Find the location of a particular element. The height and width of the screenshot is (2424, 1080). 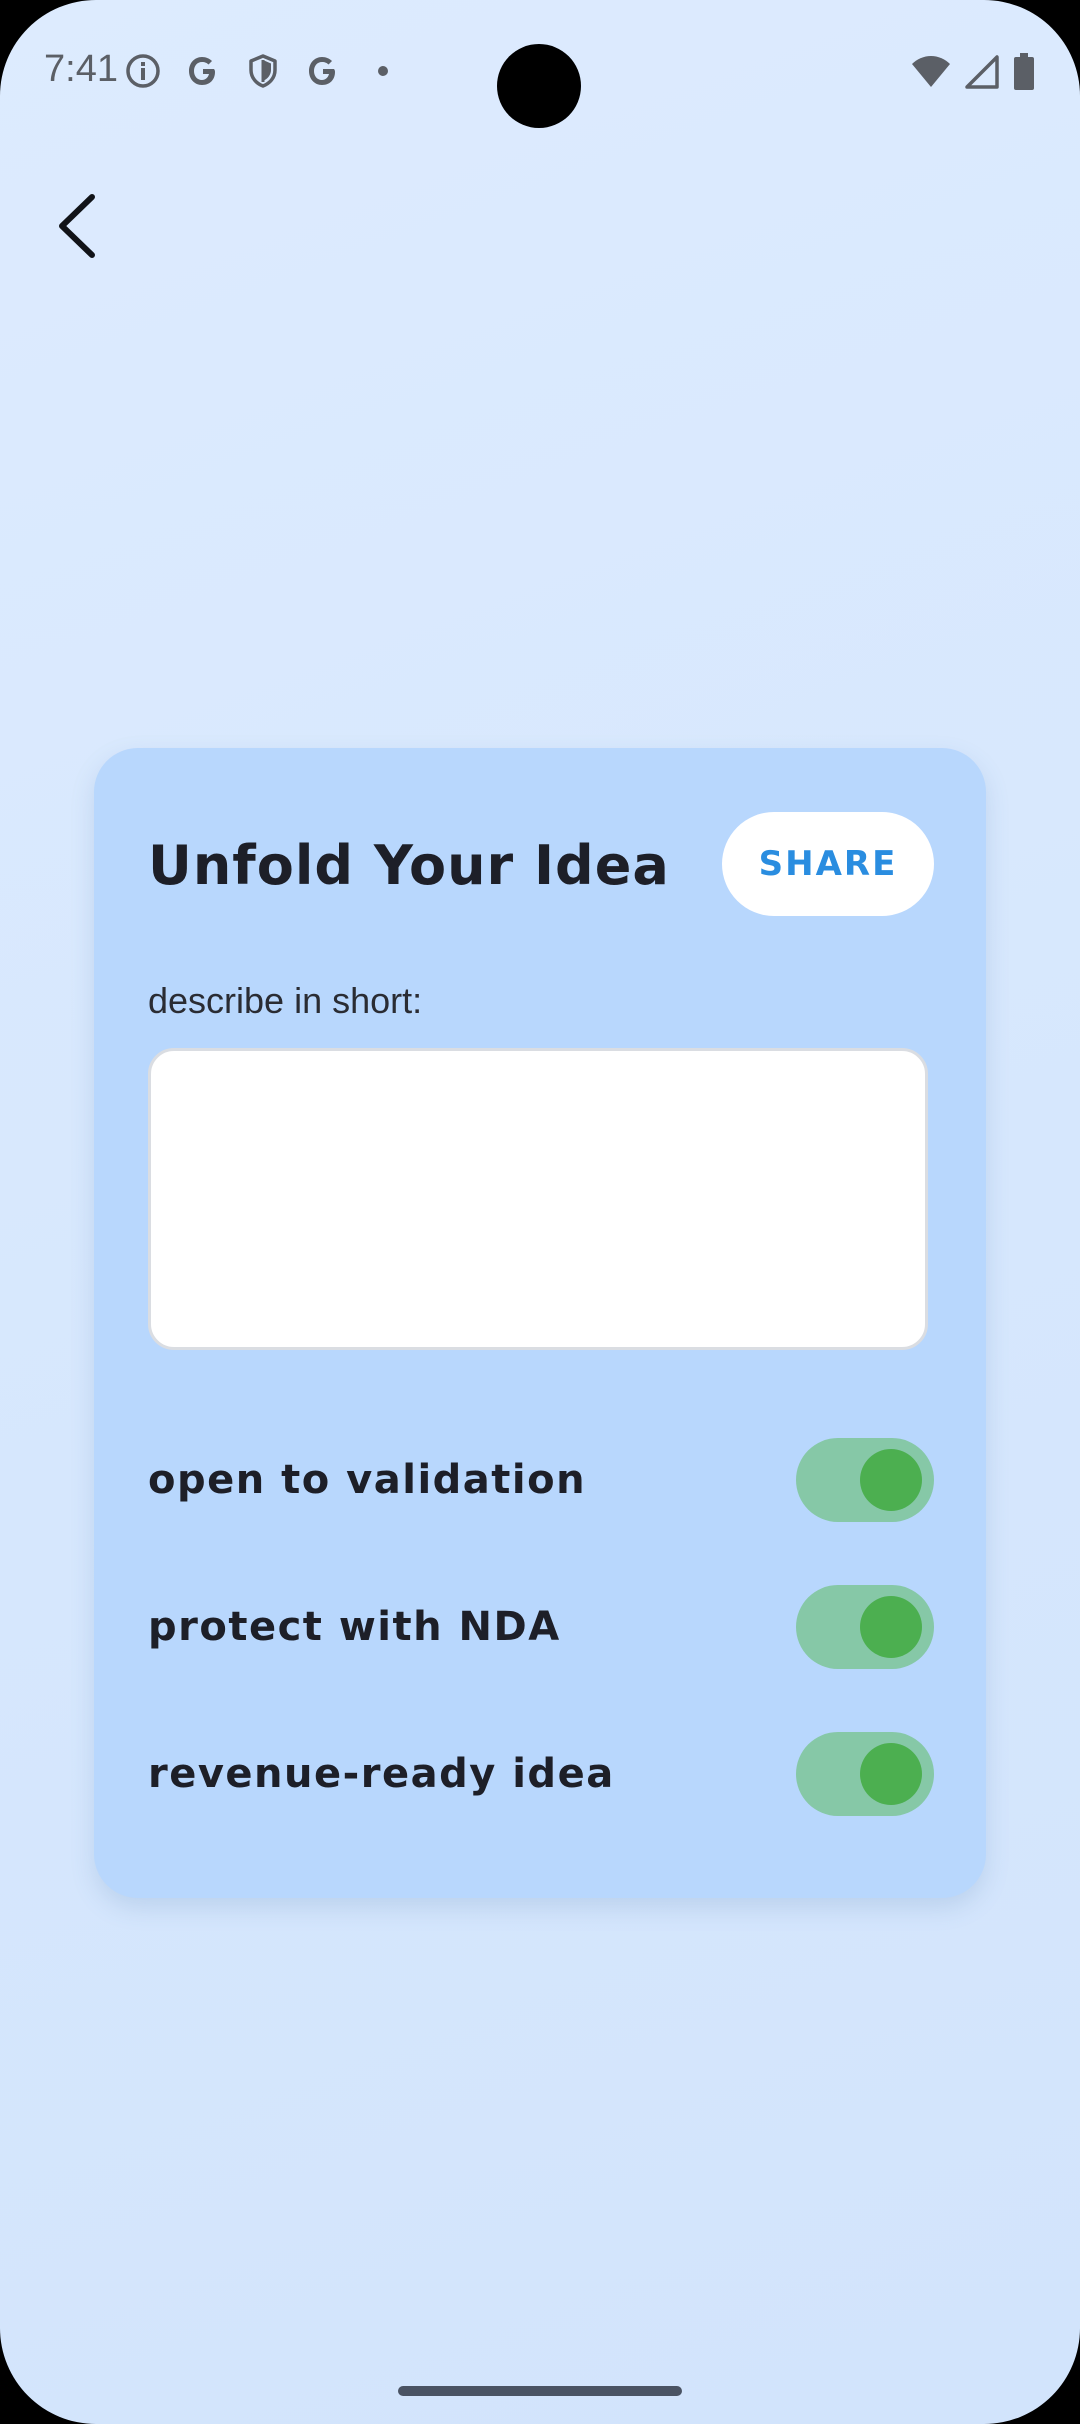

toggle-row-nda: protect with NDA is located at coordinates (541, 1627).